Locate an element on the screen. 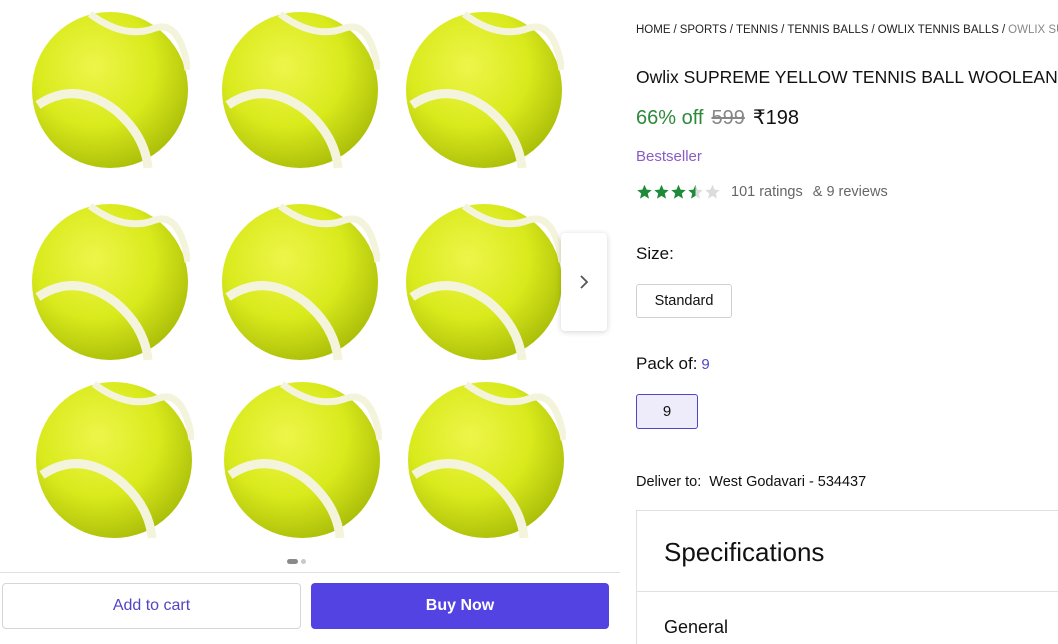 Image resolution: width=1058 pixels, height=644 pixels. add-to-cart-button: Add to cart is located at coordinates (151, 606).